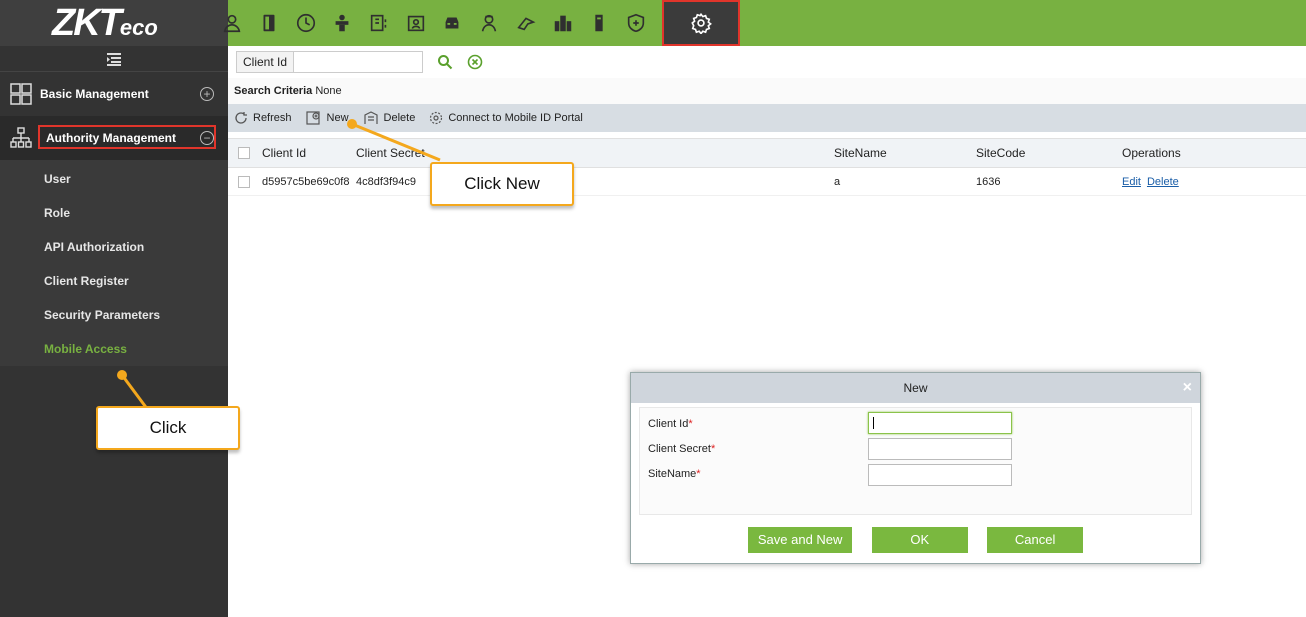 This screenshot has height=617, width=1306. What do you see at coordinates (379, 23) in the screenshot?
I see `visitor-icon` at bounding box center [379, 23].